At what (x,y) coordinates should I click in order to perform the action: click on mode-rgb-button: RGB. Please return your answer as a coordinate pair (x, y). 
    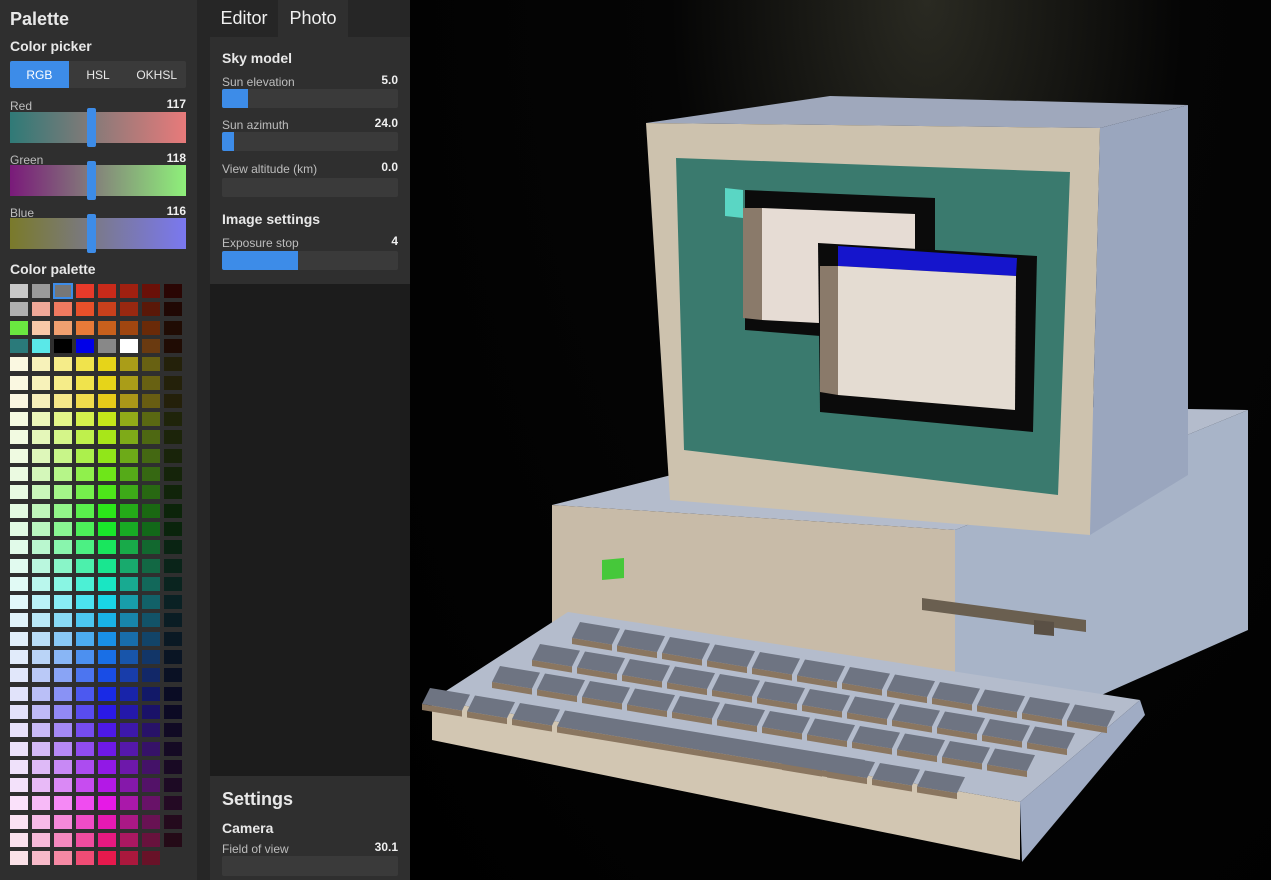
    Looking at the image, I should click on (39, 74).